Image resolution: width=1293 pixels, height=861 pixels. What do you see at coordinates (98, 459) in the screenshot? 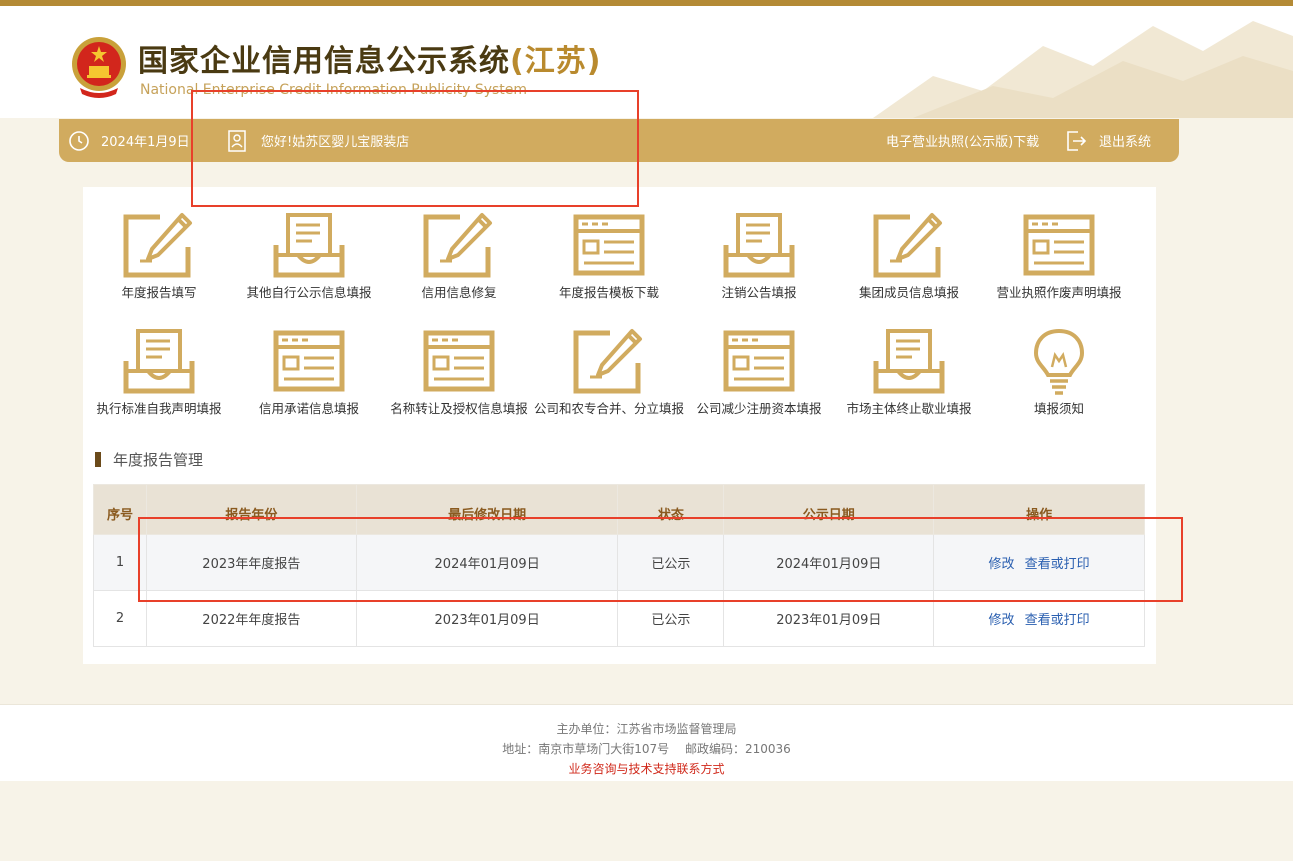
I see `section-marker` at bounding box center [98, 459].